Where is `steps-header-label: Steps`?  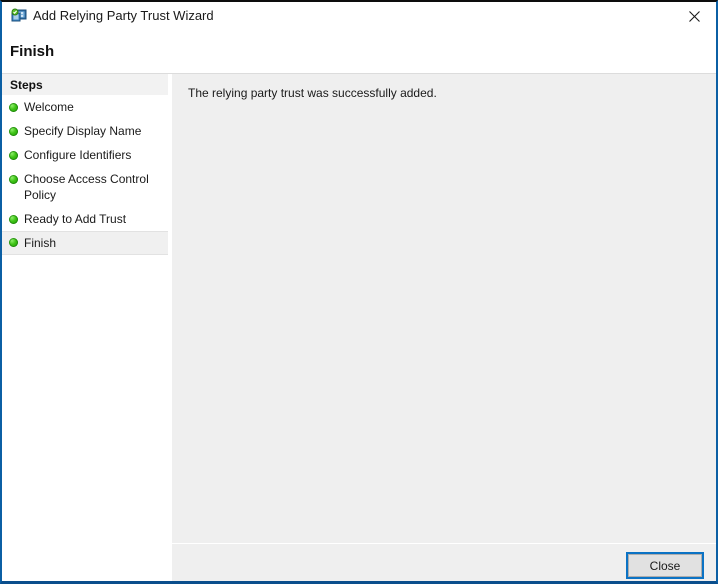
steps-header-label: Steps is located at coordinates (26, 85).